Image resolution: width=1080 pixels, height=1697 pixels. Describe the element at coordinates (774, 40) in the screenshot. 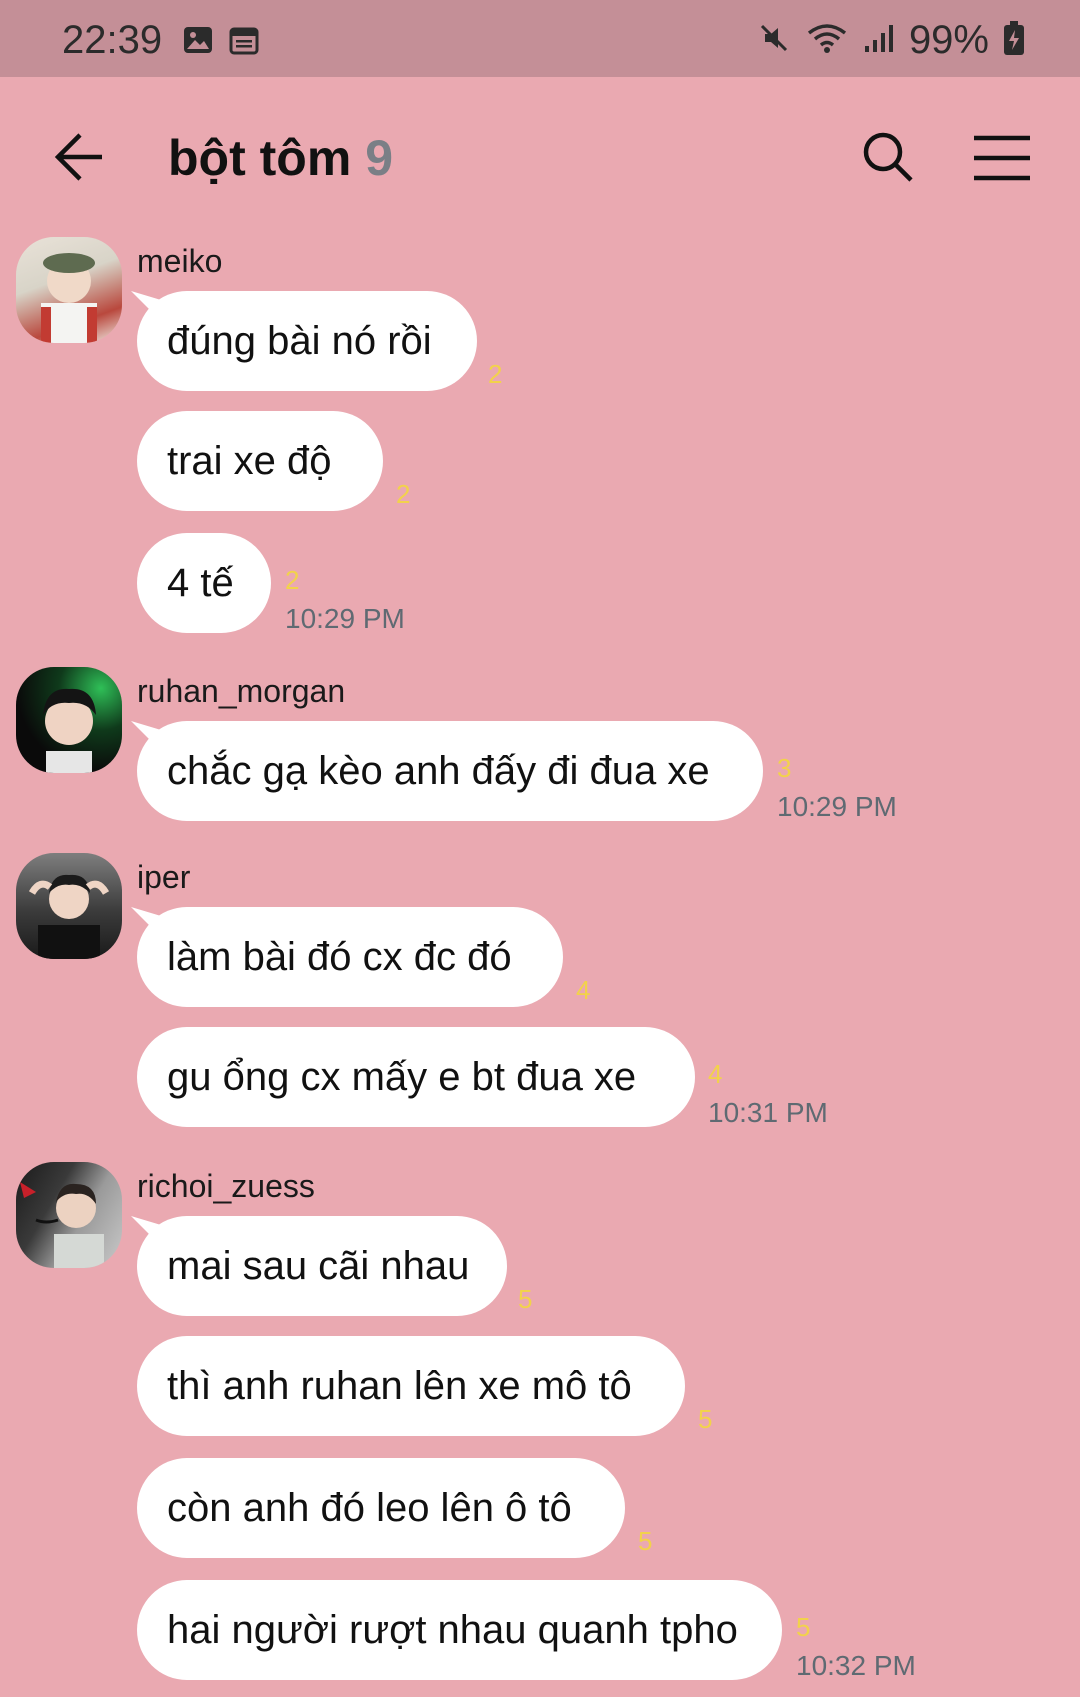

I see `mute-icon` at that location.